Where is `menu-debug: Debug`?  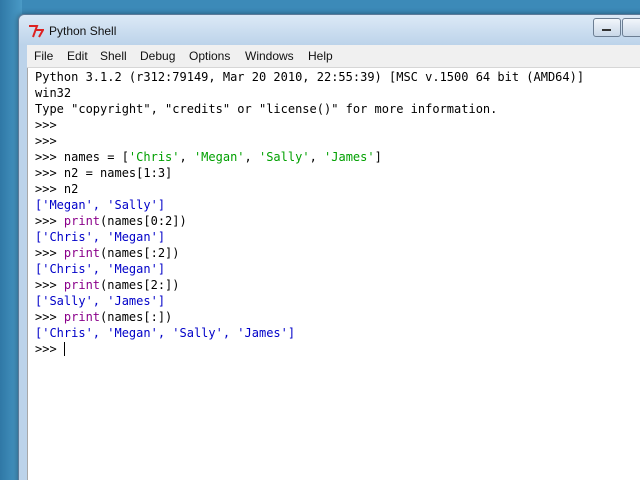
menu-debug: Debug is located at coordinates (157, 56).